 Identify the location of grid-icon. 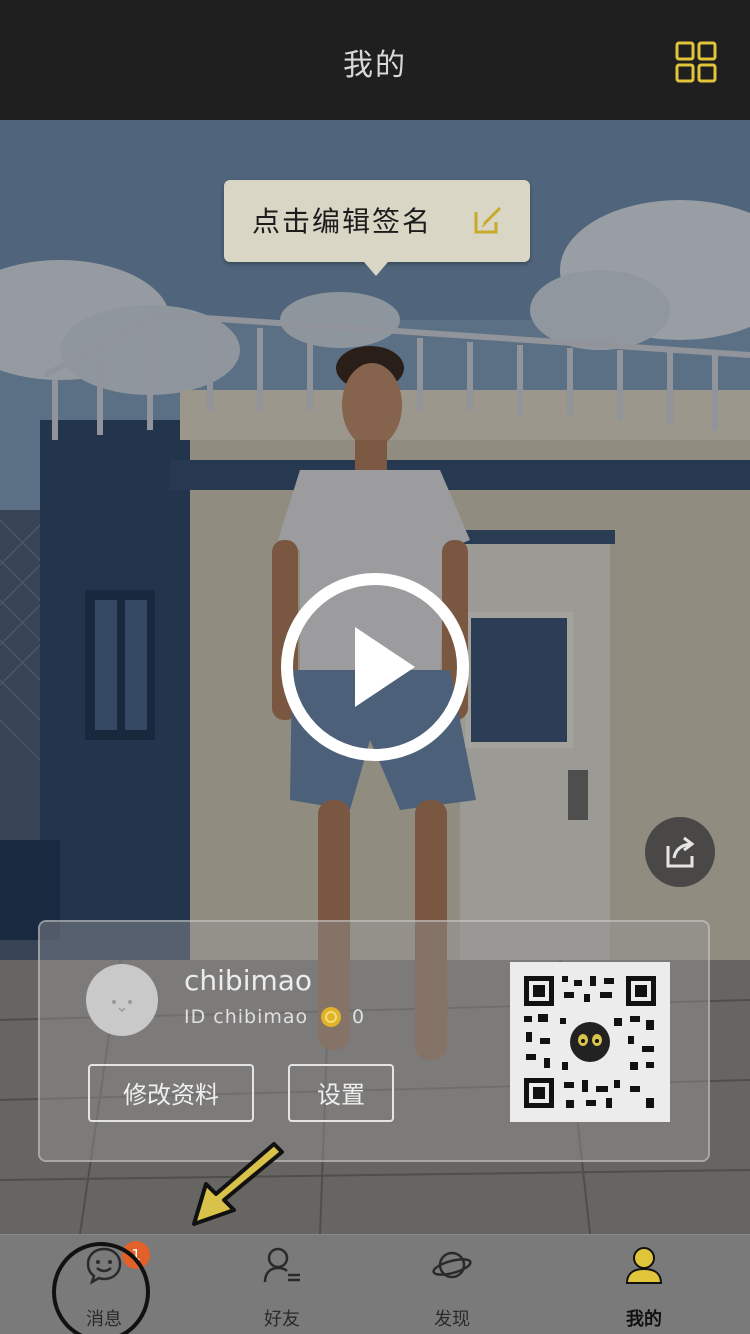
(696, 62).